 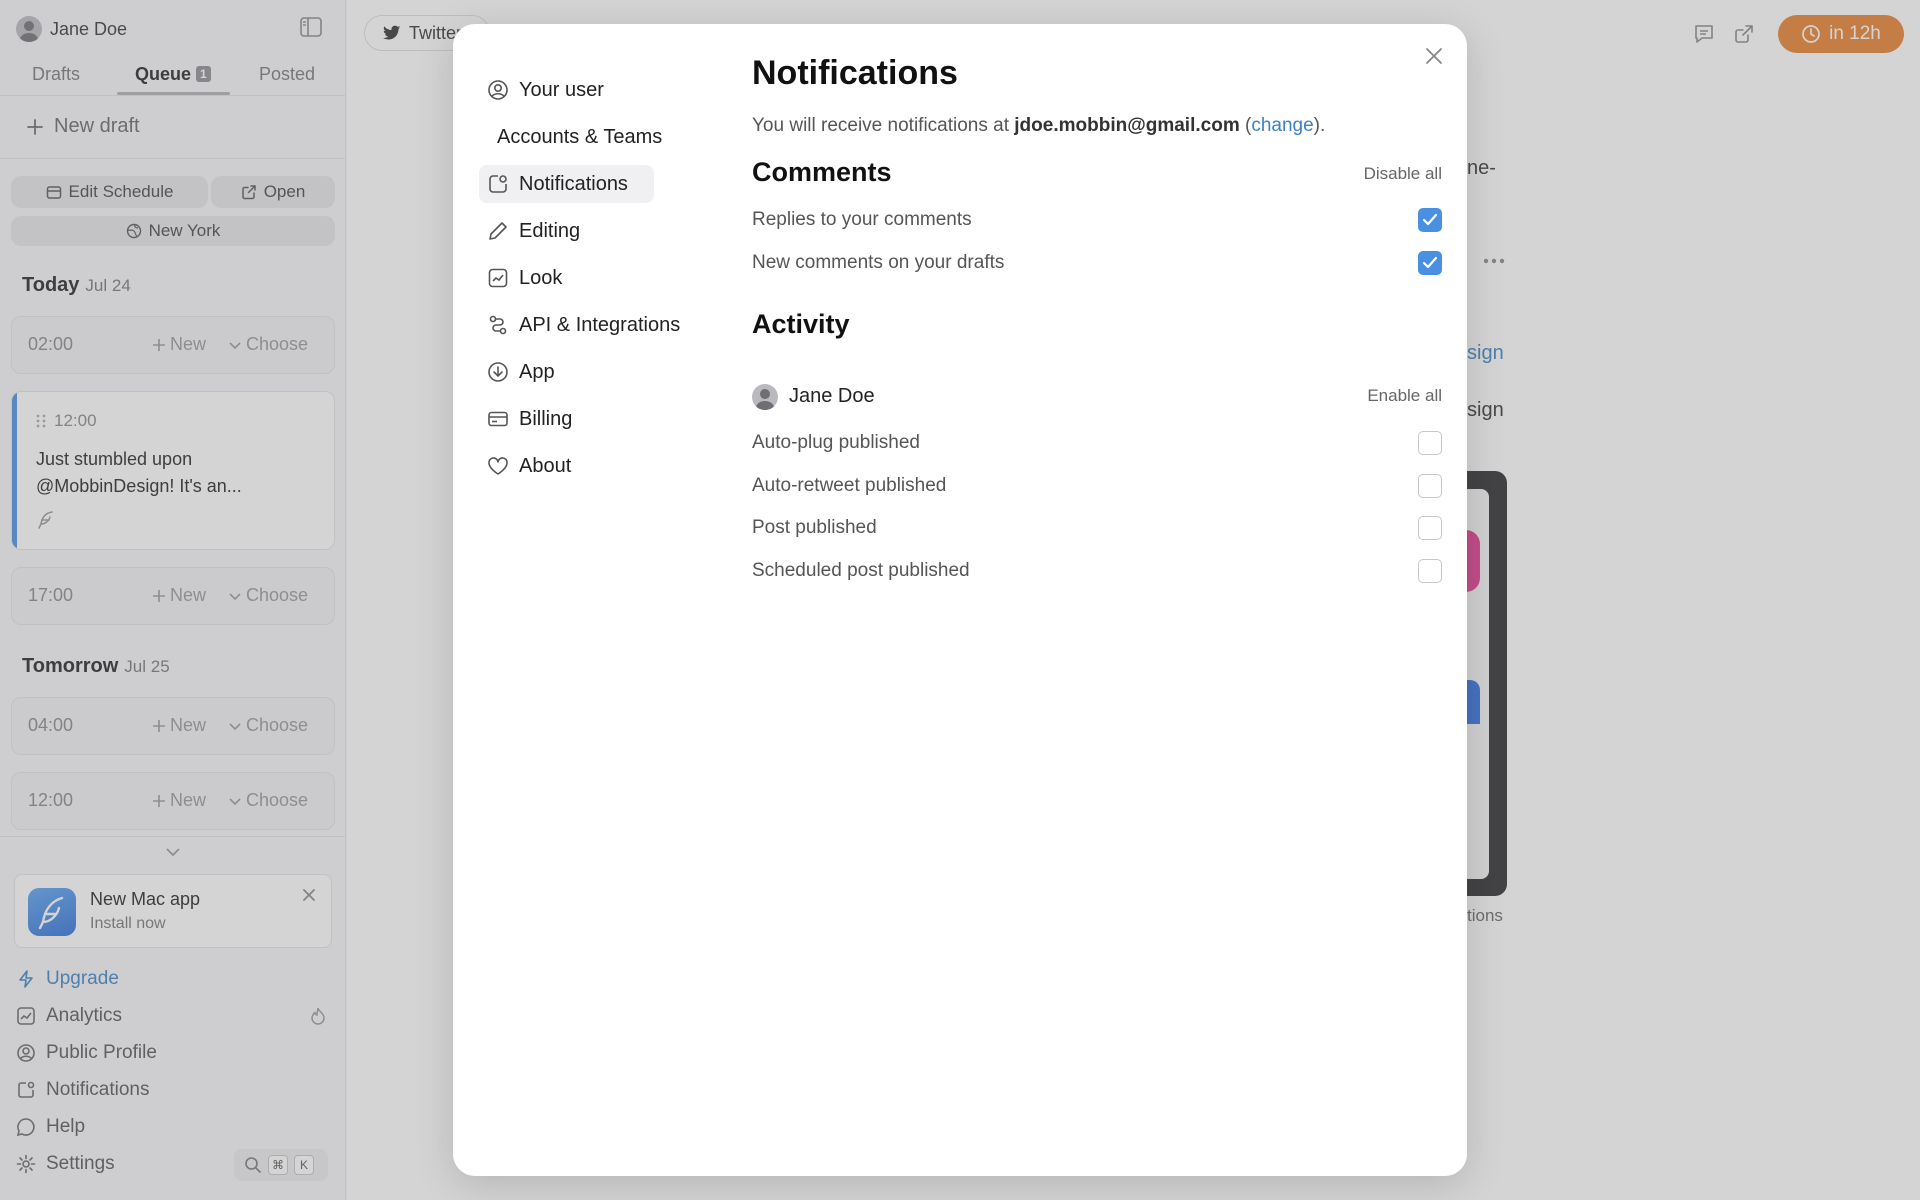 I want to click on notification-email: jdoe.mobbin@gmail.com, so click(x=1127, y=125).